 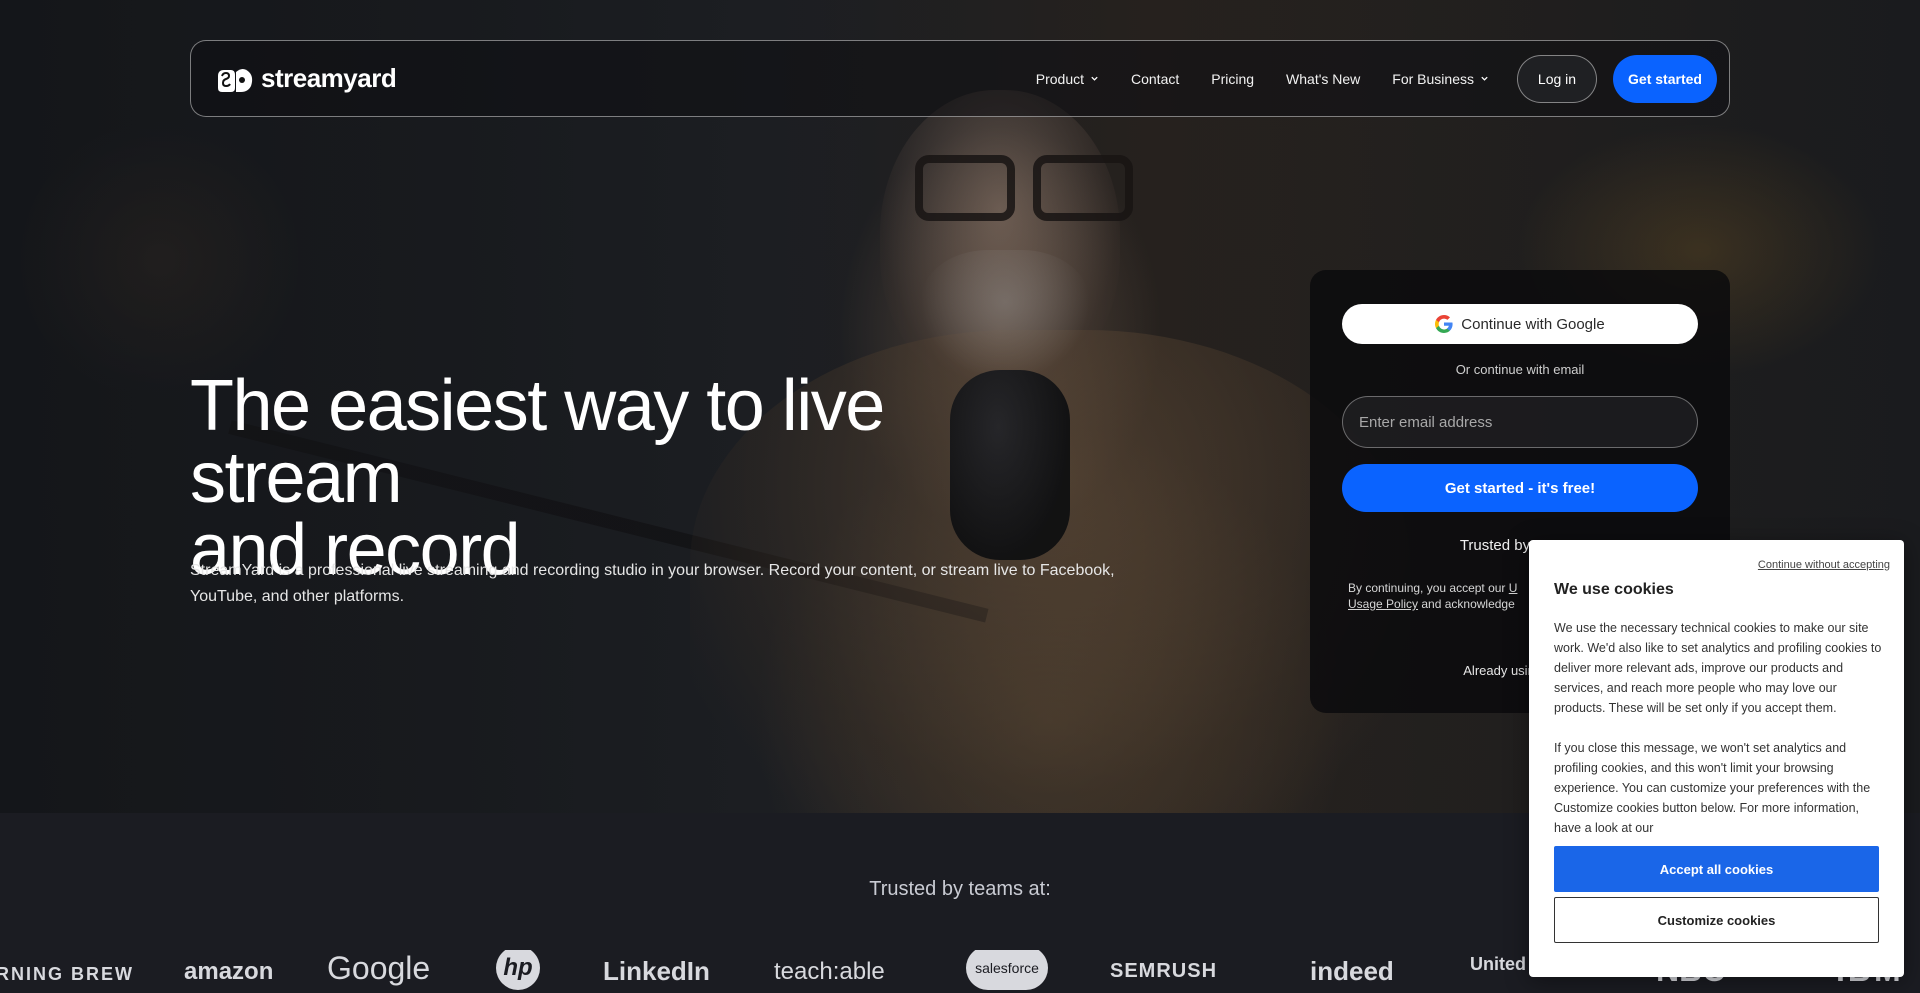 I want to click on google-button-label: Continue with Google, so click(x=1533, y=324).